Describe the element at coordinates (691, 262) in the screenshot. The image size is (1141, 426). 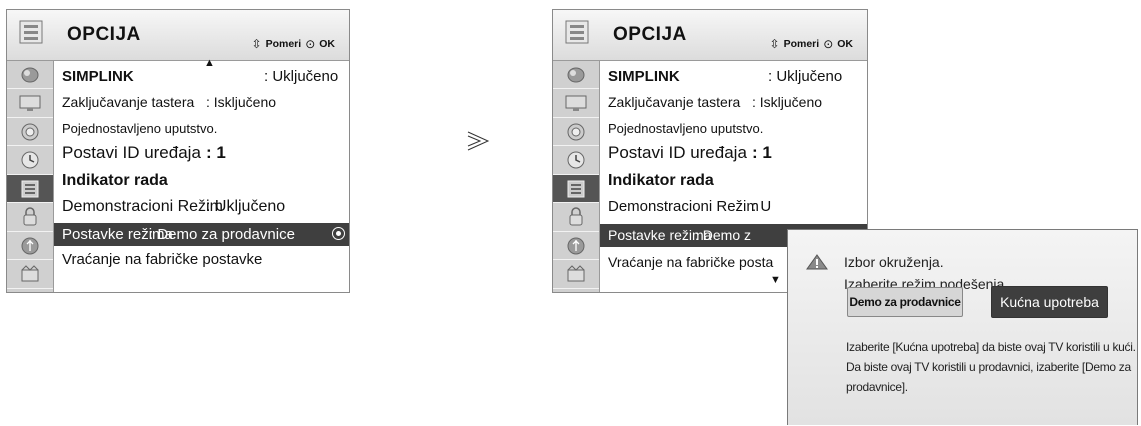
I see `menu-item-label: Vraćanje na fabričke posta` at that location.